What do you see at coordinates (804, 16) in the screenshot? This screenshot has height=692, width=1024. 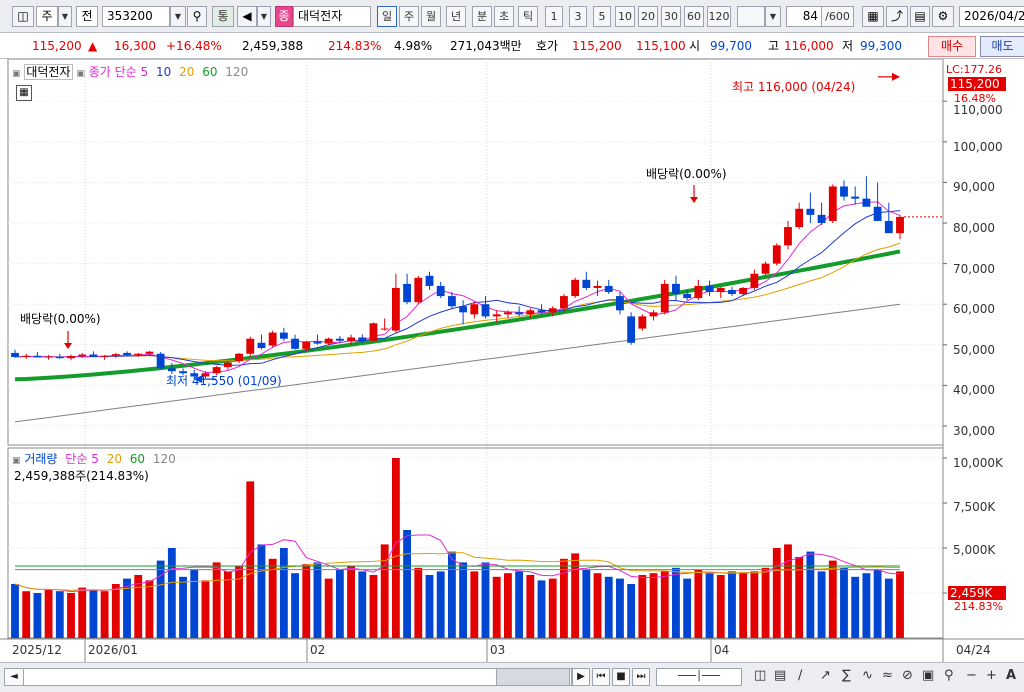 I see `bar-count-input: 84` at bounding box center [804, 16].